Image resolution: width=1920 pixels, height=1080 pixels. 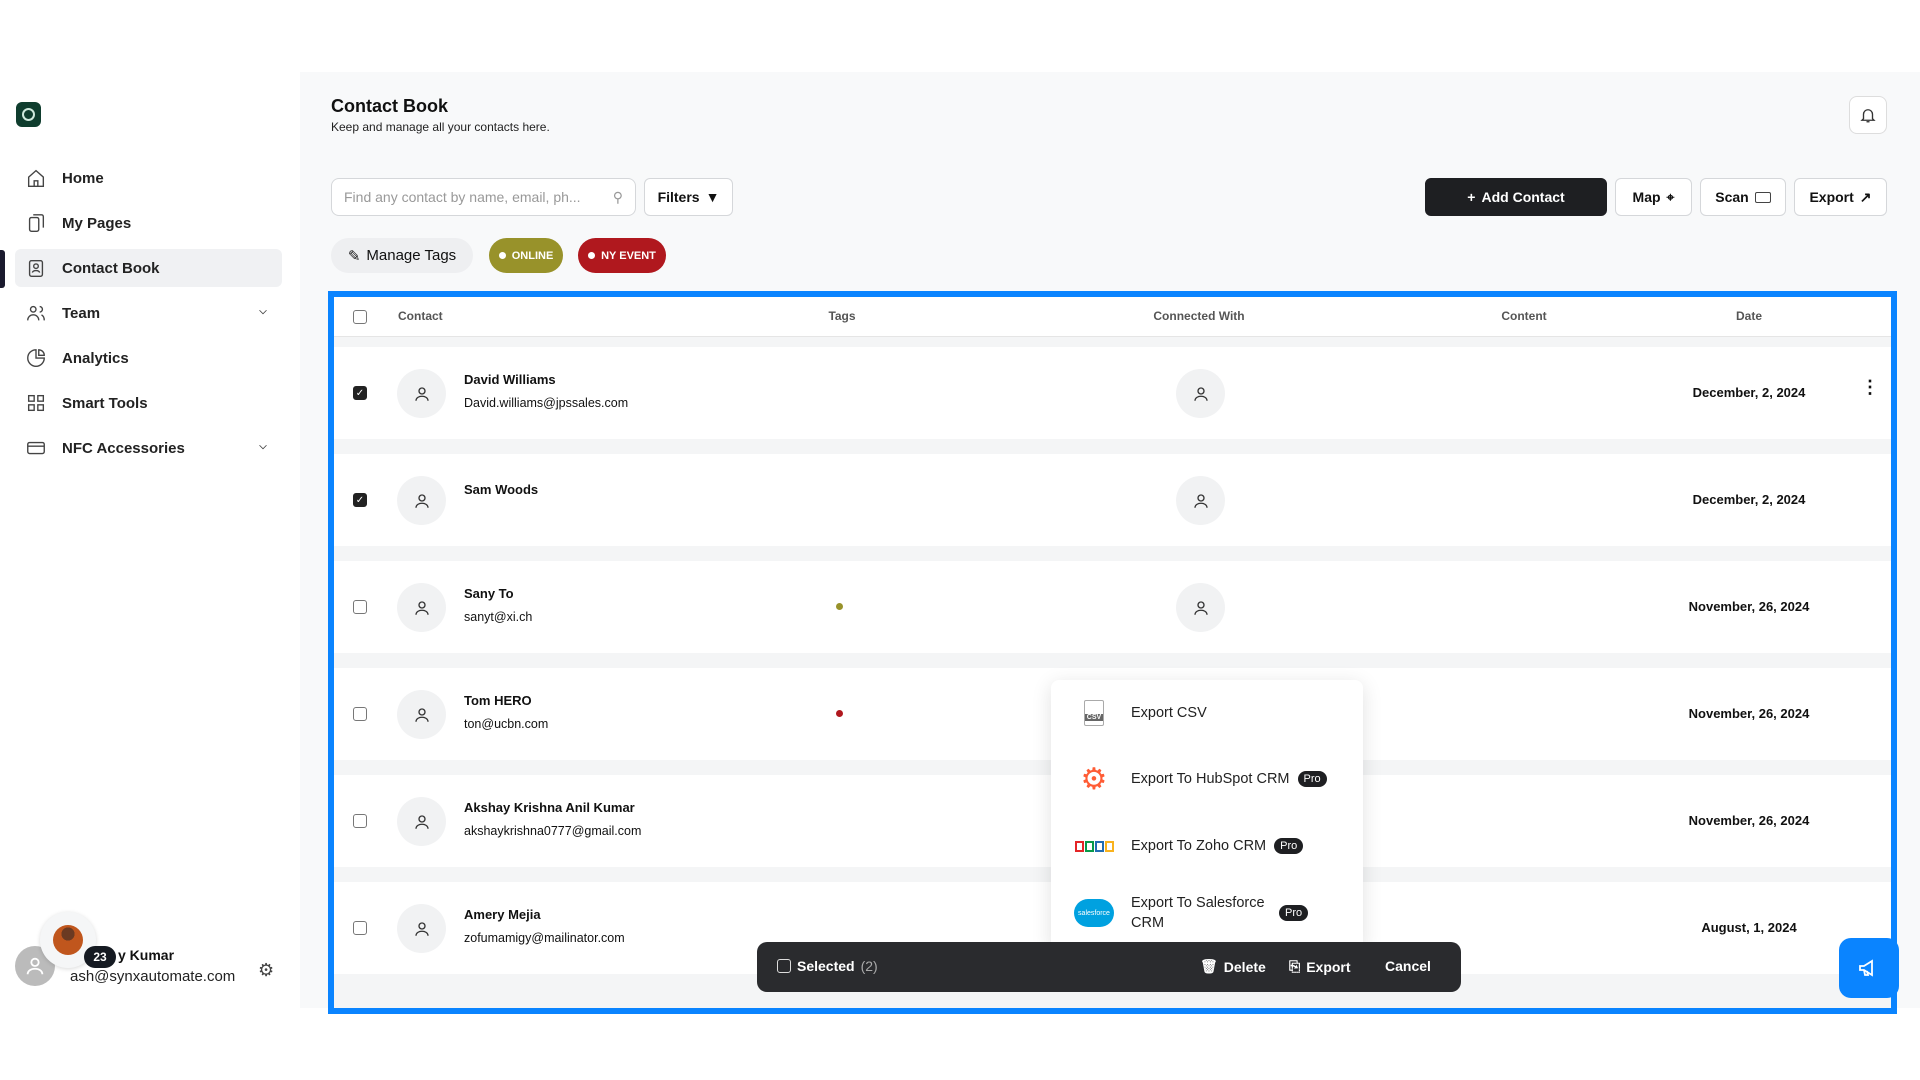 What do you see at coordinates (148, 358) in the screenshot?
I see `sidebar-item-analytics: Analytics` at bounding box center [148, 358].